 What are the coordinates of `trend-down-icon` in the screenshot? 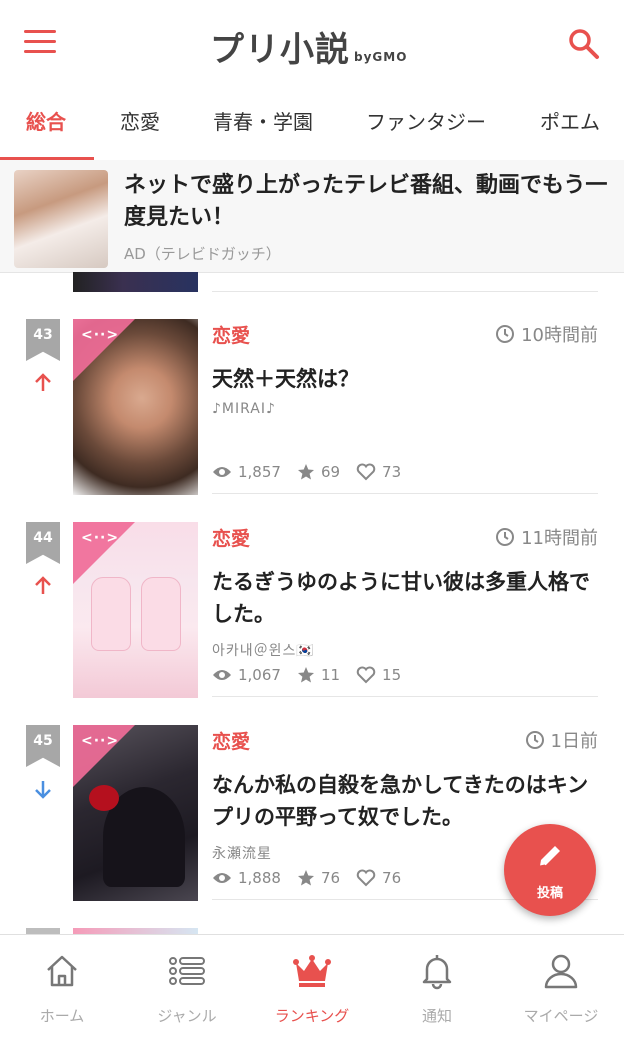 It's located at (43, 790).